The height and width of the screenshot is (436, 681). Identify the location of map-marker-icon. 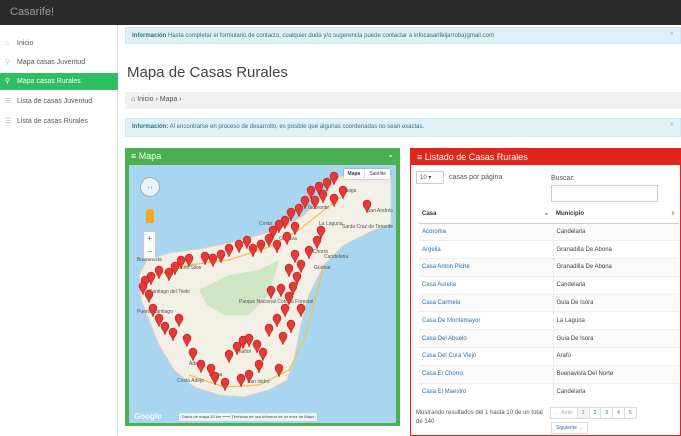
(299, 210).